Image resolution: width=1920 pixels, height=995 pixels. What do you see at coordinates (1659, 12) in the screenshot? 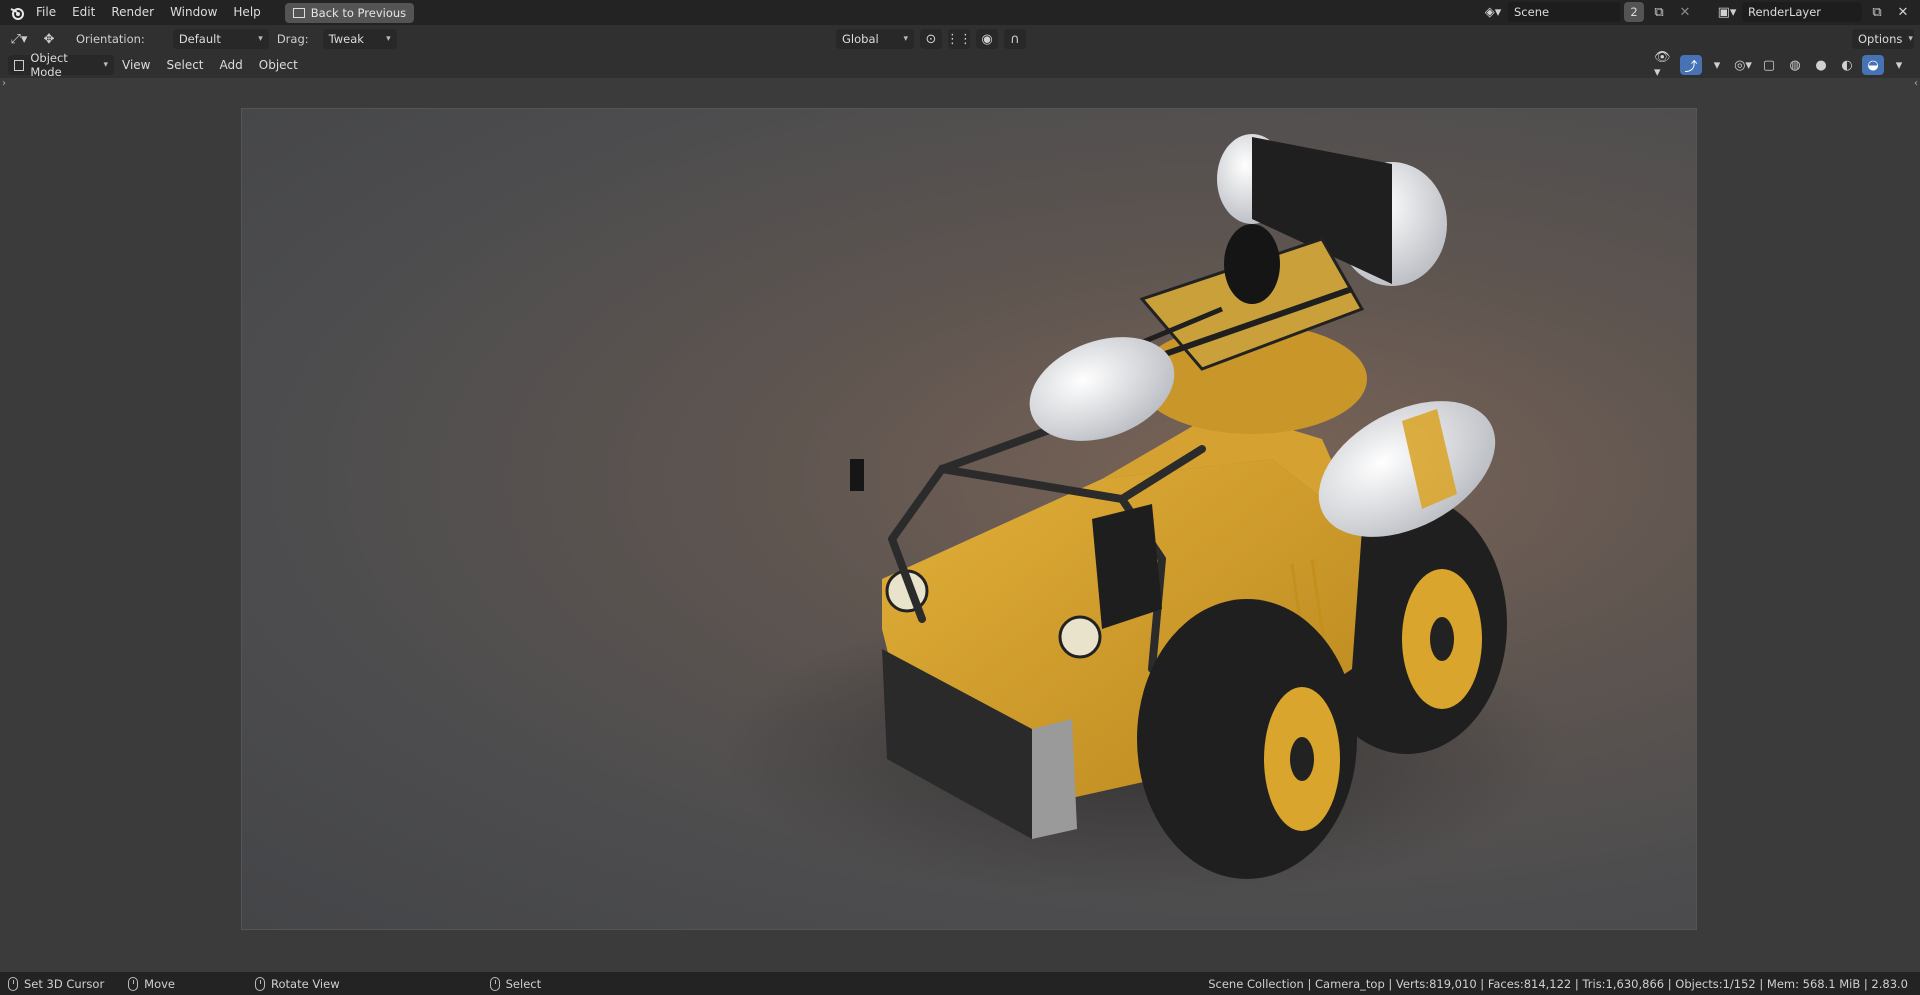
I see `new-scene-icon: ⧉` at bounding box center [1659, 12].